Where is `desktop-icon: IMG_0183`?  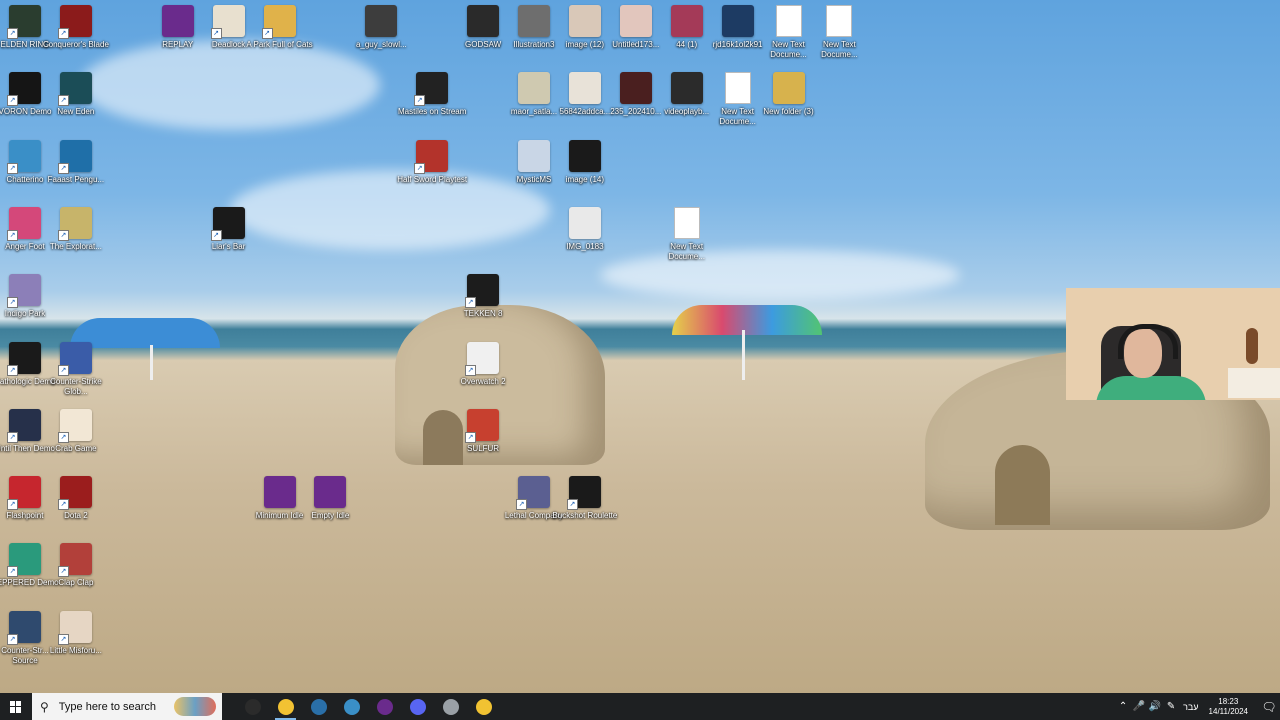 desktop-icon: IMG_0183 is located at coordinates (585, 229).